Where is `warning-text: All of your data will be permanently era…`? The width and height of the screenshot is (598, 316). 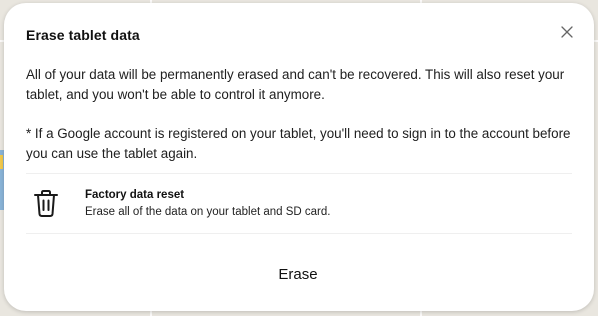
warning-text: All of your data will be permanently era… is located at coordinates (295, 84).